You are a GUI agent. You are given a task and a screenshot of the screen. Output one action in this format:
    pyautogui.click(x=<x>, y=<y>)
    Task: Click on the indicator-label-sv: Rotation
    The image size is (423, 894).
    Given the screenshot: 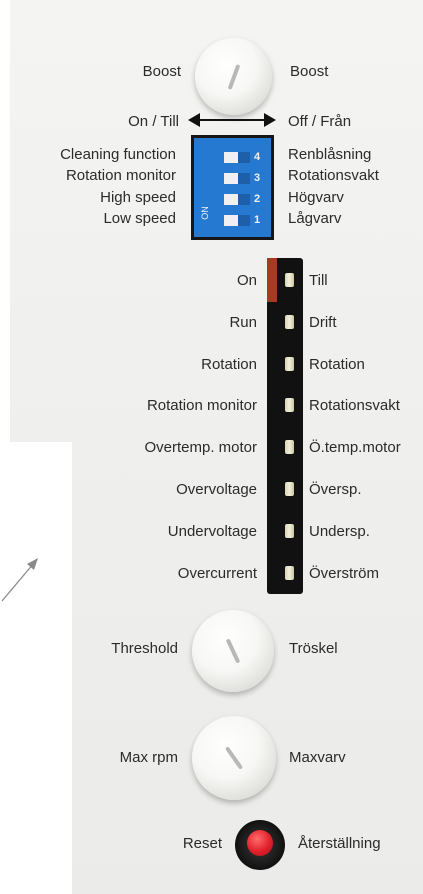 What is the action you would take?
    pyautogui.click(x=337, y=364)
    